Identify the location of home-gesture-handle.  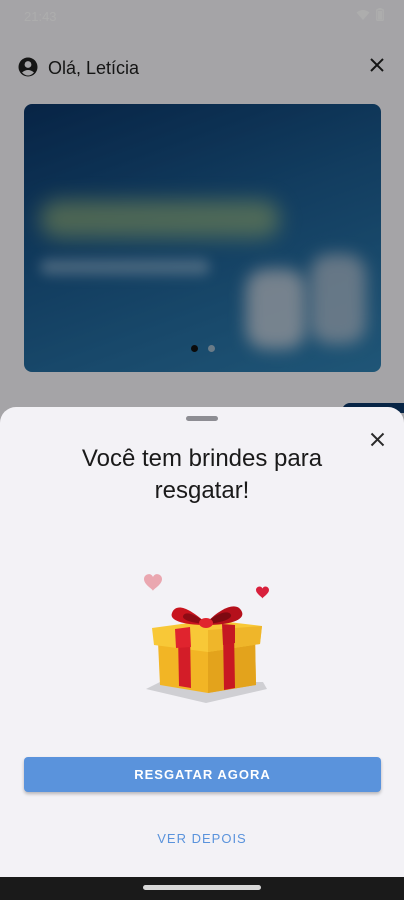
(202, 887).